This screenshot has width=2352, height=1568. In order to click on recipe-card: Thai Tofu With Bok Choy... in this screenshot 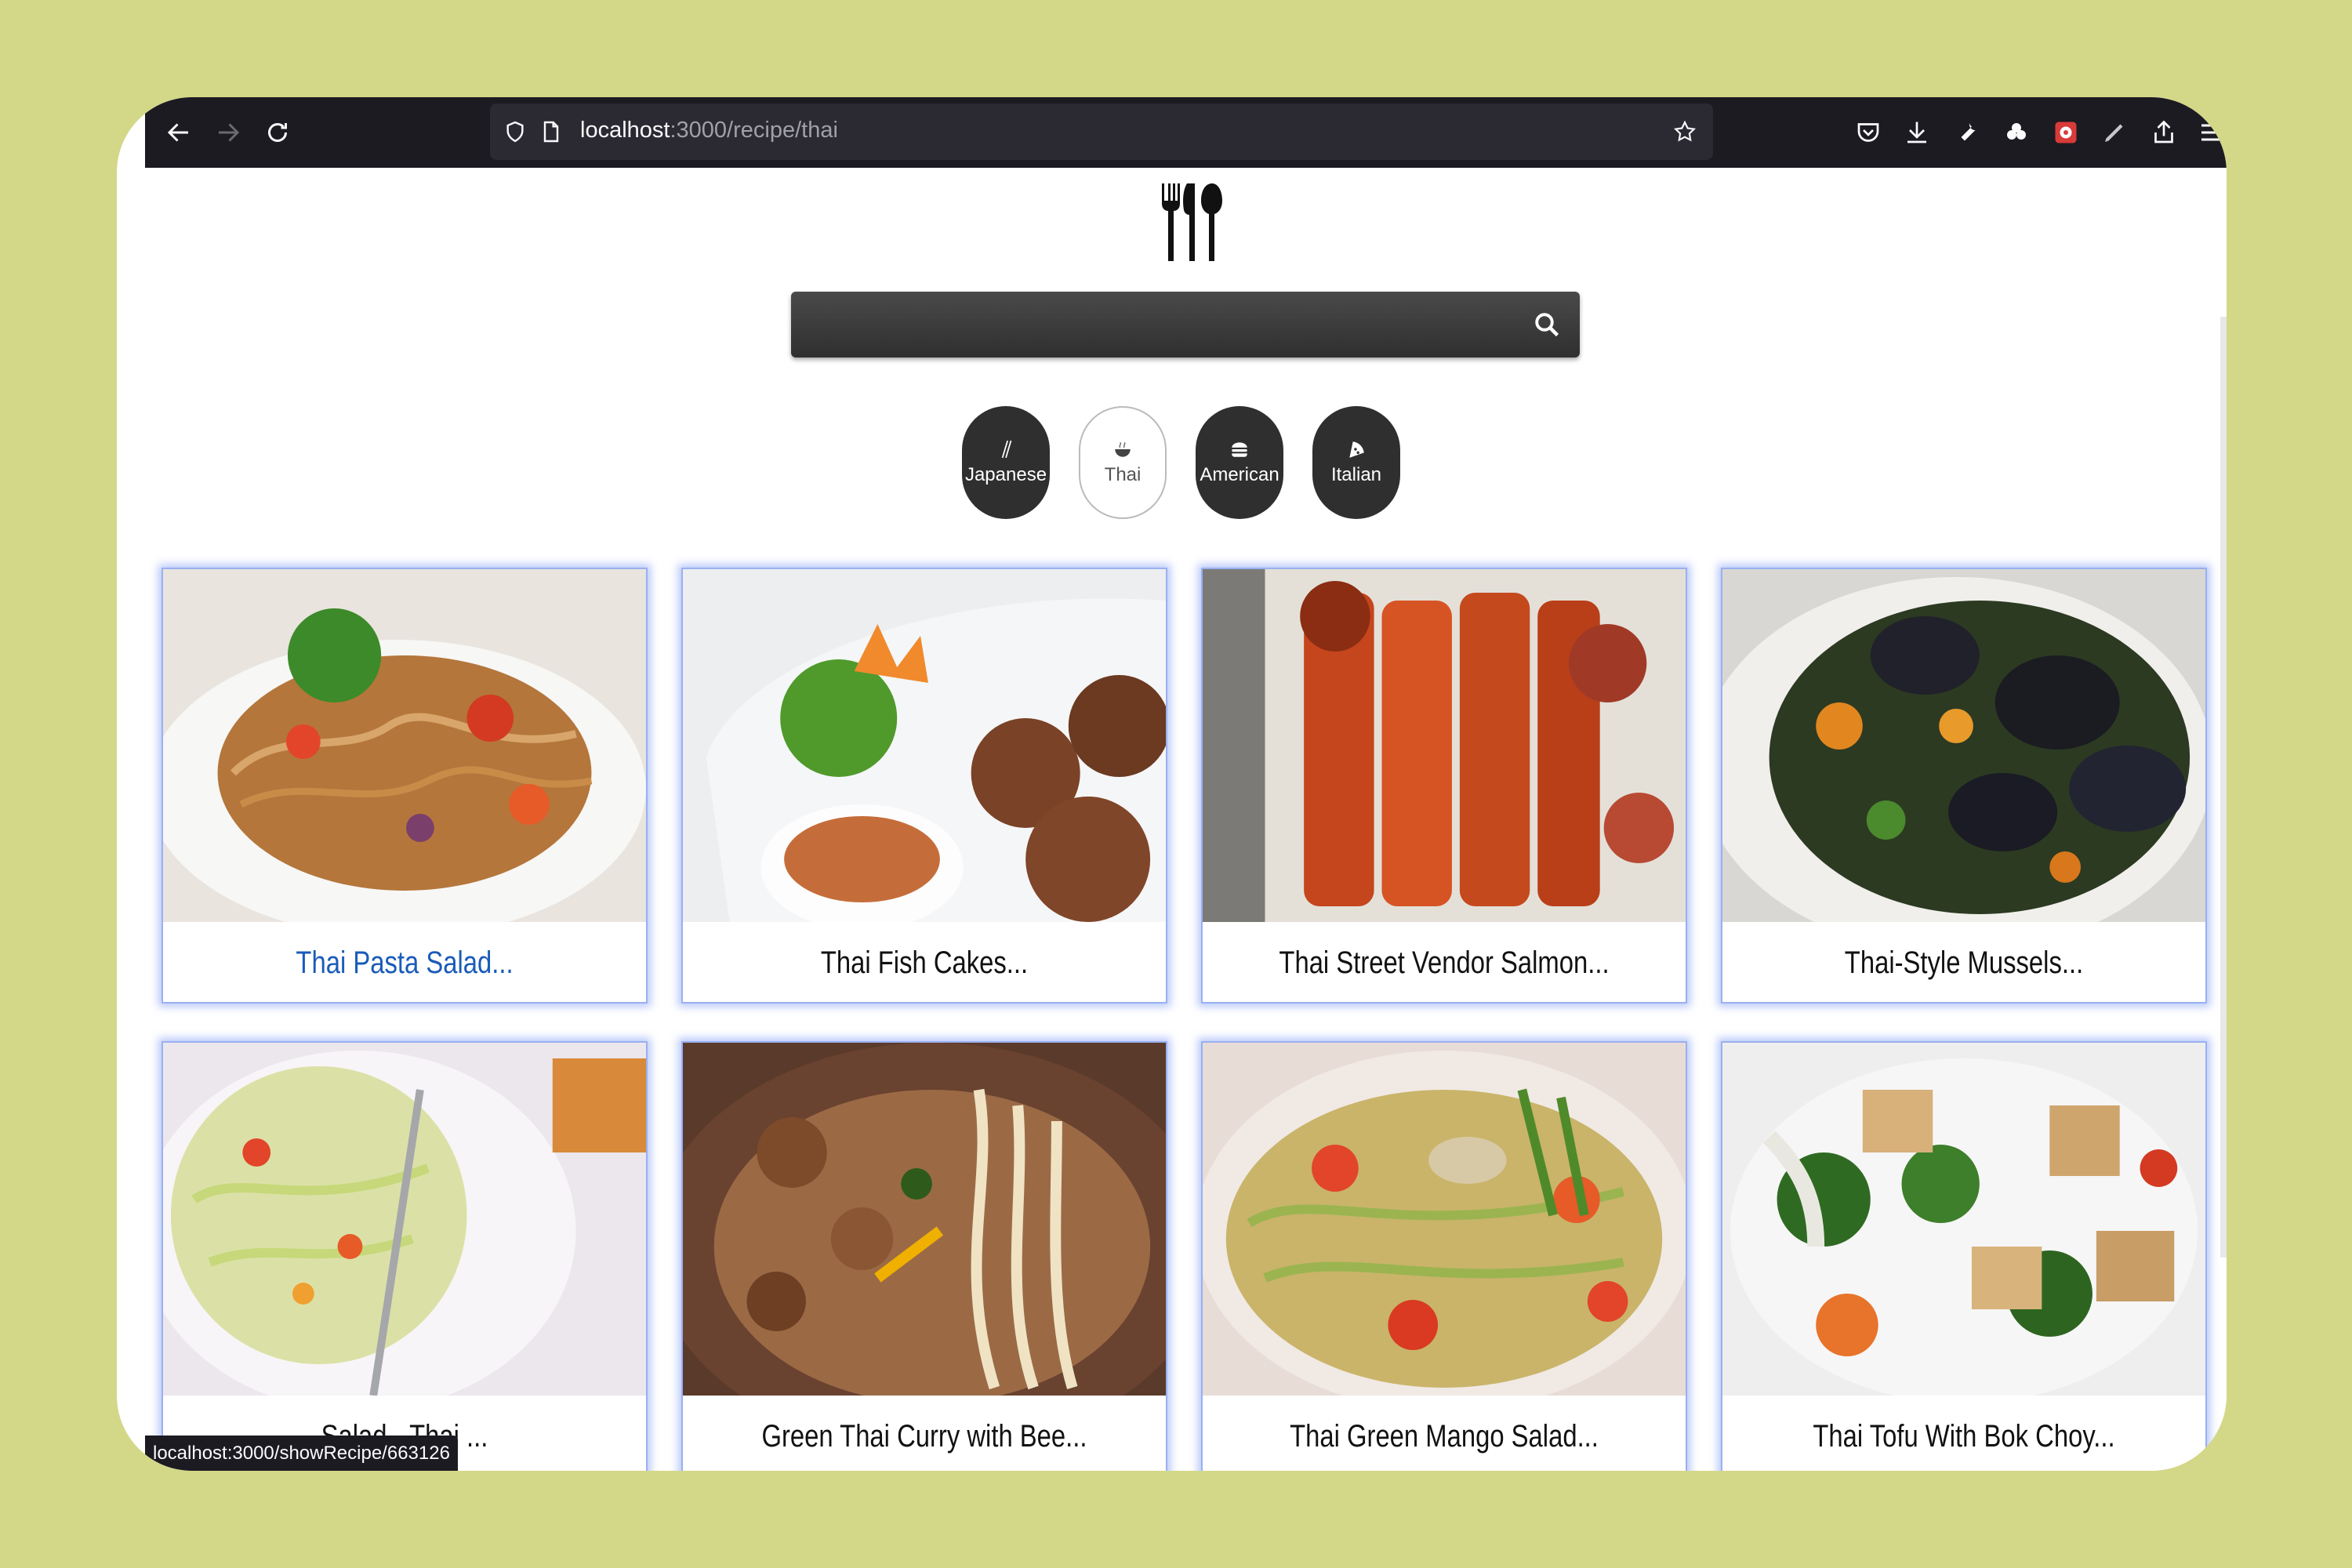, I will do `click(1964, 1256)`.